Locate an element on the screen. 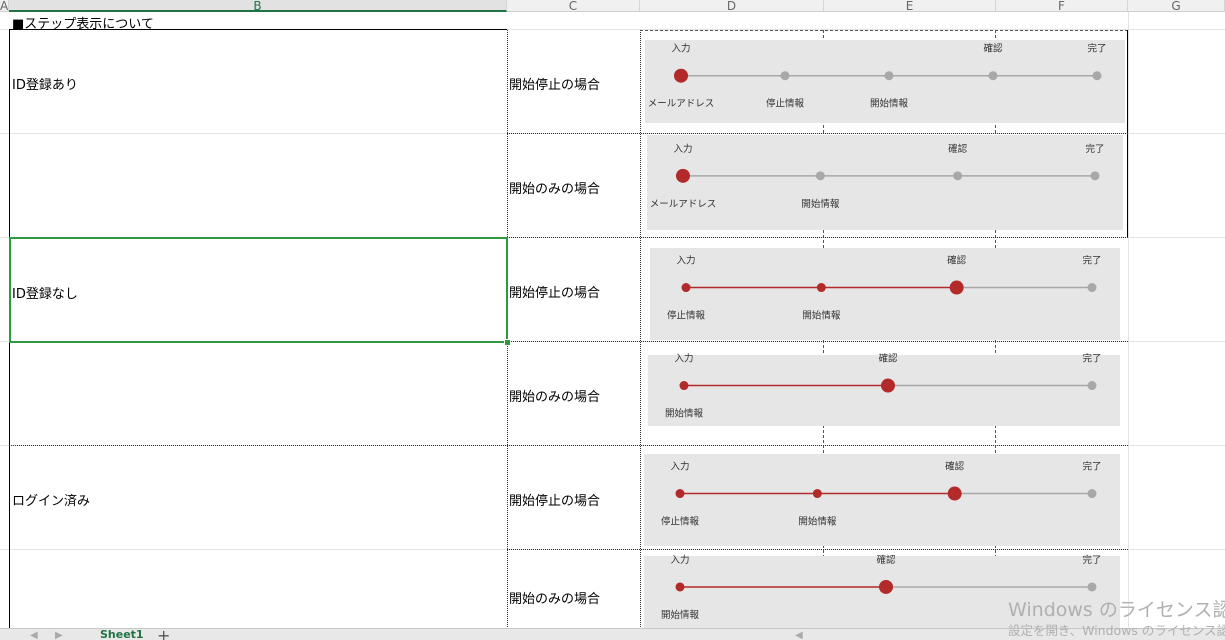  cell-selection is located at coordinates (258, 290).